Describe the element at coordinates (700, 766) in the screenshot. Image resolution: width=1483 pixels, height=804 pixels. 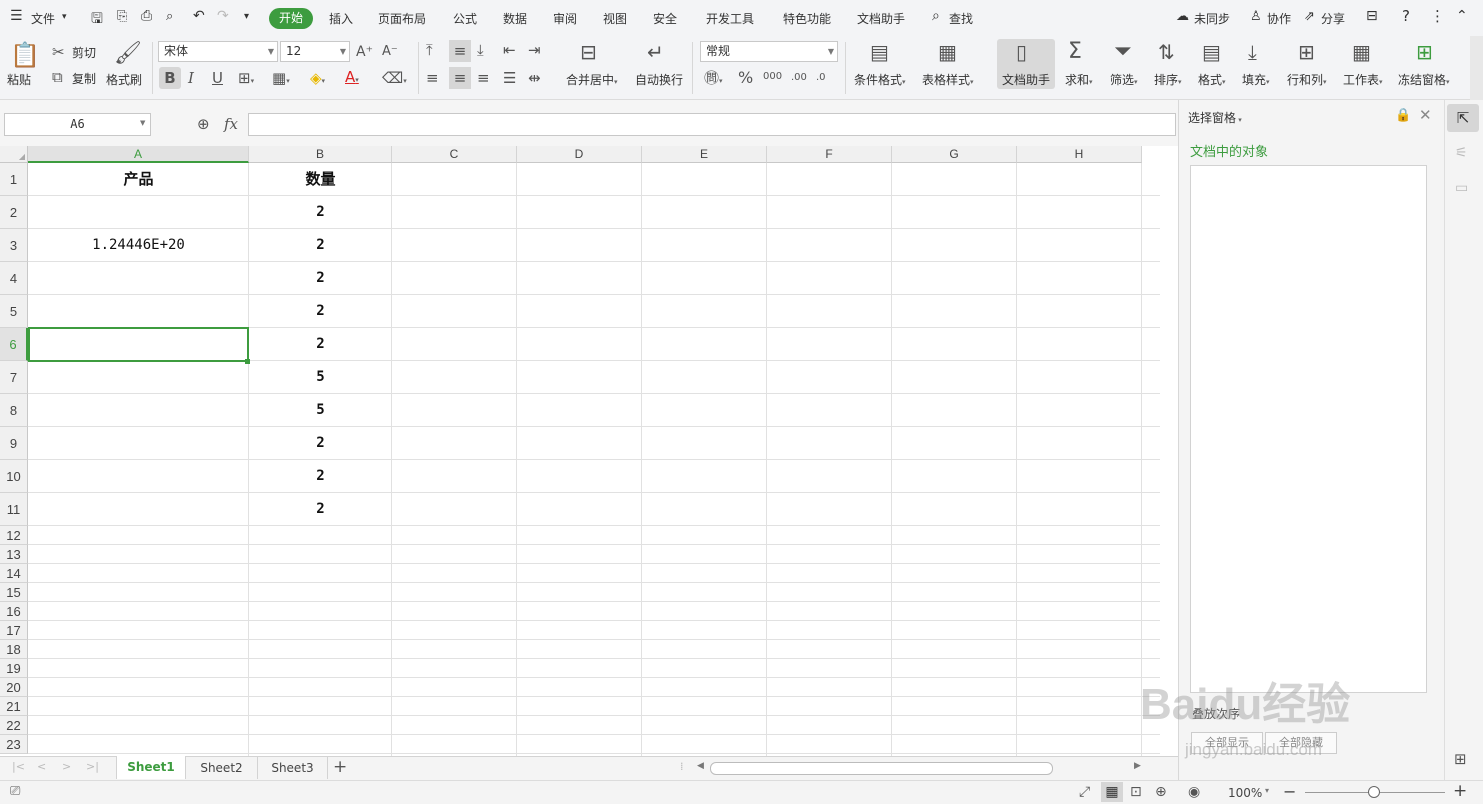
I see `scroll-left-icon: ◀` at that location.